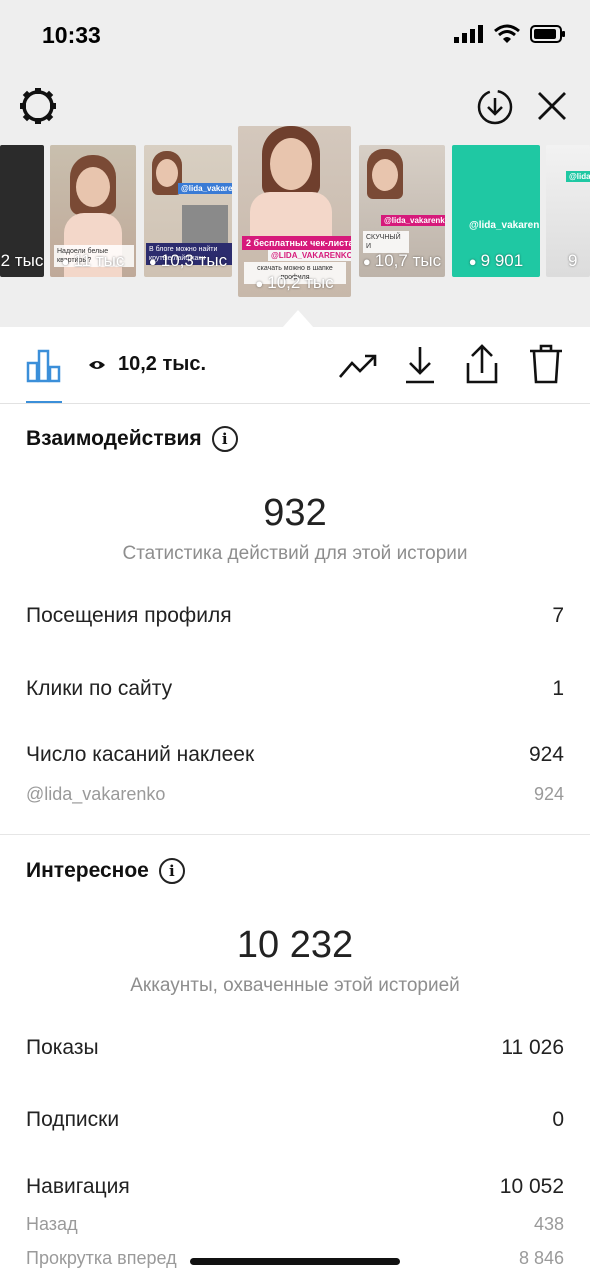 The width and height of the screenshot is (590, 1280). What do you see at coordinates (294, 282) in the screenshot?
I see `story-views: ● 10,2 тыс` at bounding box center [294, 282].